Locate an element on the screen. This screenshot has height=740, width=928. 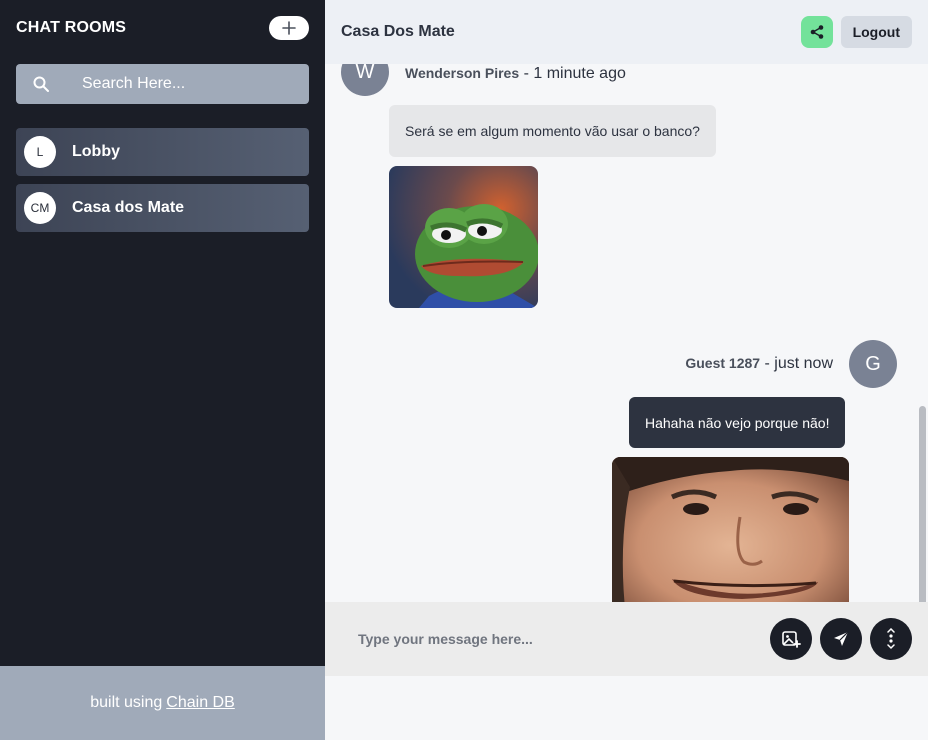
logout-button: Logout is located at coordinates (876, 32).